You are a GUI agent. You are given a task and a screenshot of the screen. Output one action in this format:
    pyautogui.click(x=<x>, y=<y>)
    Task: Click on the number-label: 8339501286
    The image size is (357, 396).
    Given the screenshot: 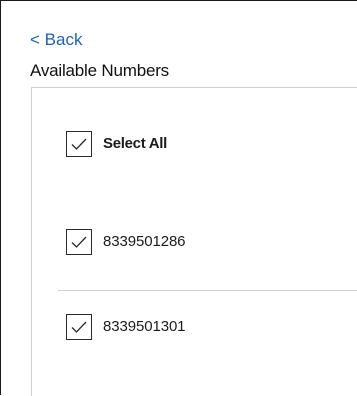 What is the action you would take?
    pyautogui.click(x=144, y=241)
    